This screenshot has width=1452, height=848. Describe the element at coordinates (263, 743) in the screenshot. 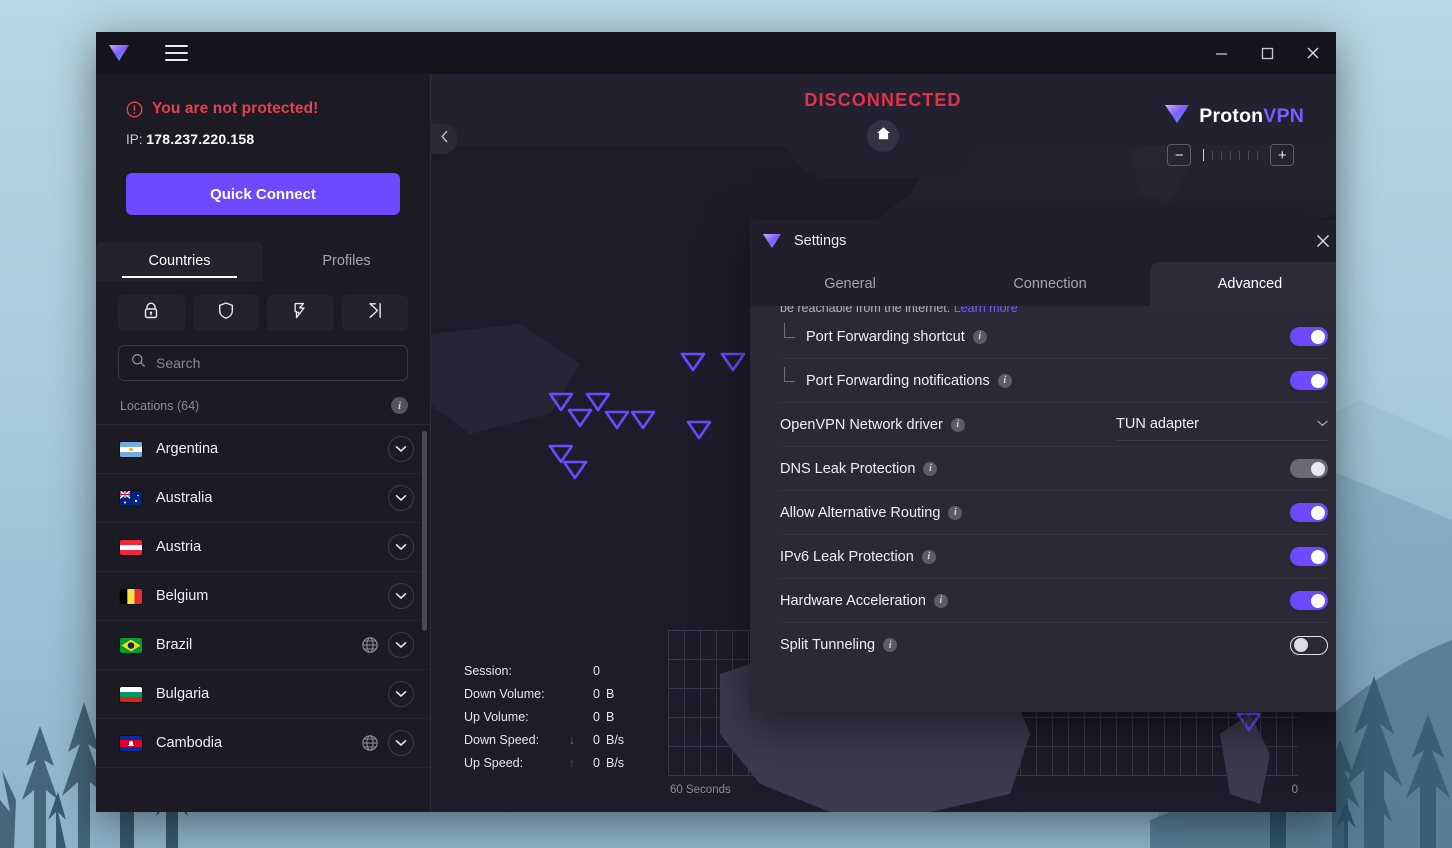

I see `list-item: Cambodia` at that location.